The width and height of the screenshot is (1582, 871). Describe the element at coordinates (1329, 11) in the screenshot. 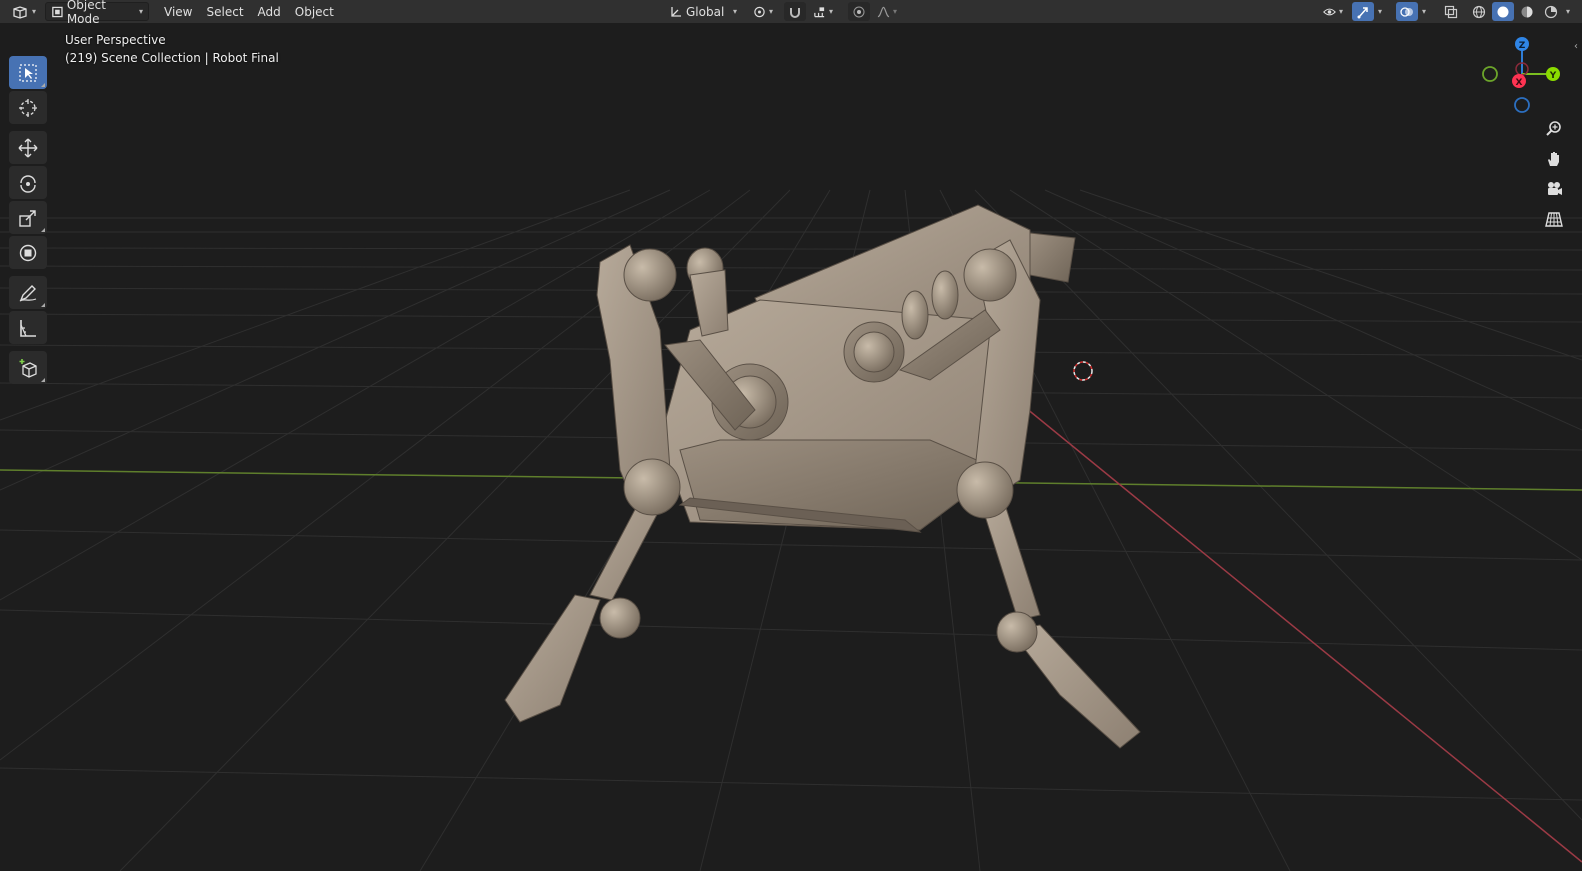

I see `eye-icon` at that location.